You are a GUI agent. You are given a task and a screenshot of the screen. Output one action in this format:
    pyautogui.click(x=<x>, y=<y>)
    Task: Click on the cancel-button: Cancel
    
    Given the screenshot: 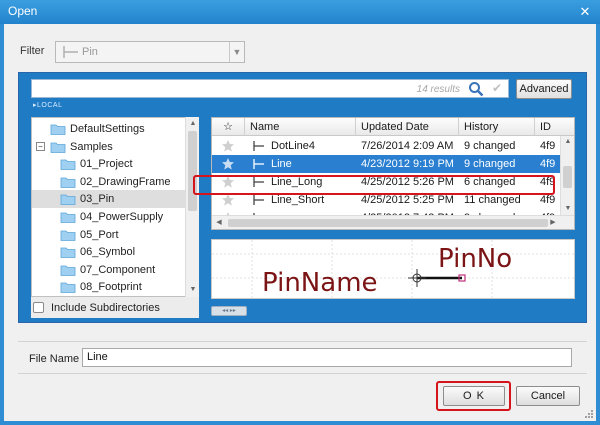 What is the action you would take?
    pyautogui.click(x=548, y=396)
    